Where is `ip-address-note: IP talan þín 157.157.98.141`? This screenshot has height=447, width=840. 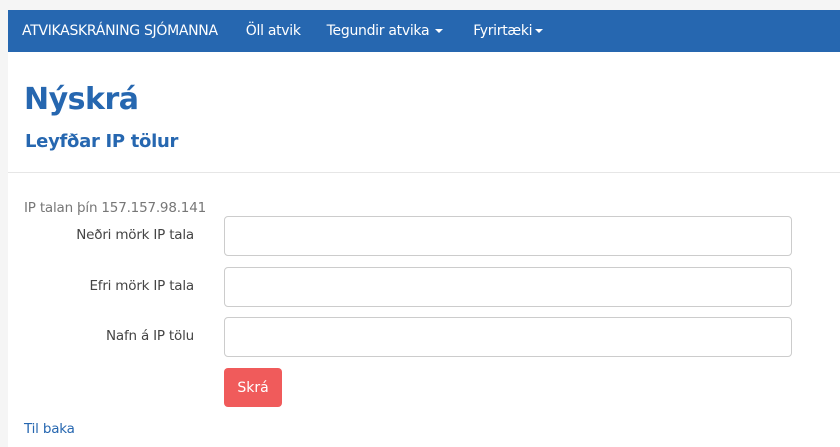 ip-address-note: IP talan þín 157.157.98.141 is located at coordinates (115, 208).